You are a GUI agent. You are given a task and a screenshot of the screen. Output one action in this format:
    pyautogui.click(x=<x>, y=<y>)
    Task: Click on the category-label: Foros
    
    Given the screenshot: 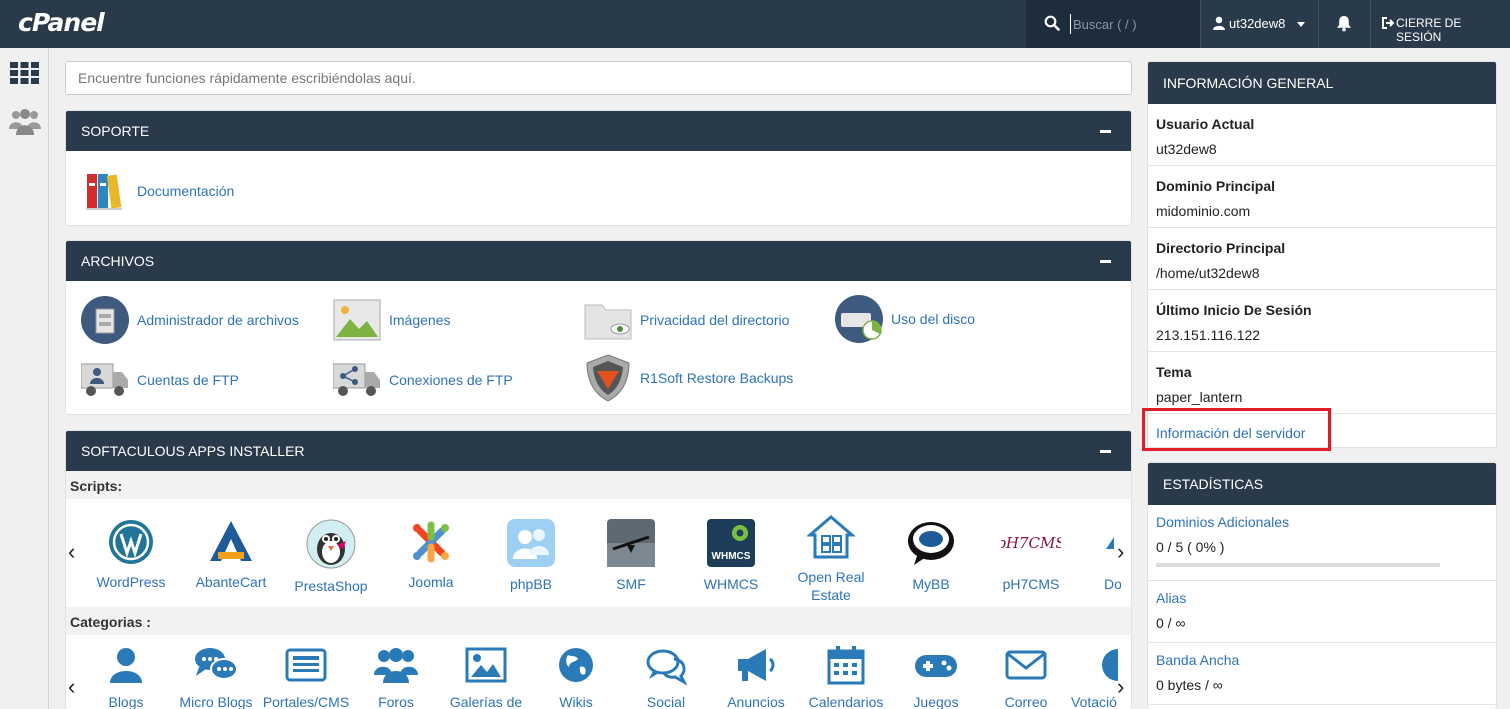 What is the action you would take?
    pyautogui.click(x=396, y=701)
    